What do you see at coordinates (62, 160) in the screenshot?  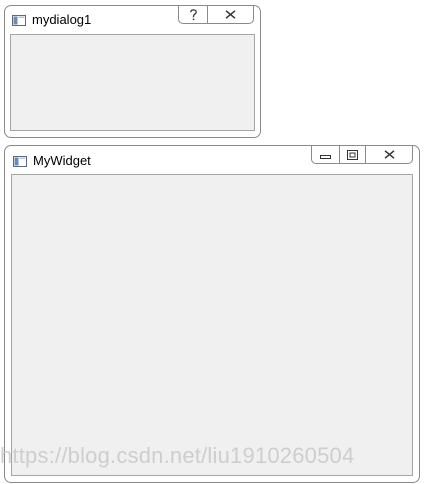 I see `widget-title: MyWidget` at bounding box center [62, 160].